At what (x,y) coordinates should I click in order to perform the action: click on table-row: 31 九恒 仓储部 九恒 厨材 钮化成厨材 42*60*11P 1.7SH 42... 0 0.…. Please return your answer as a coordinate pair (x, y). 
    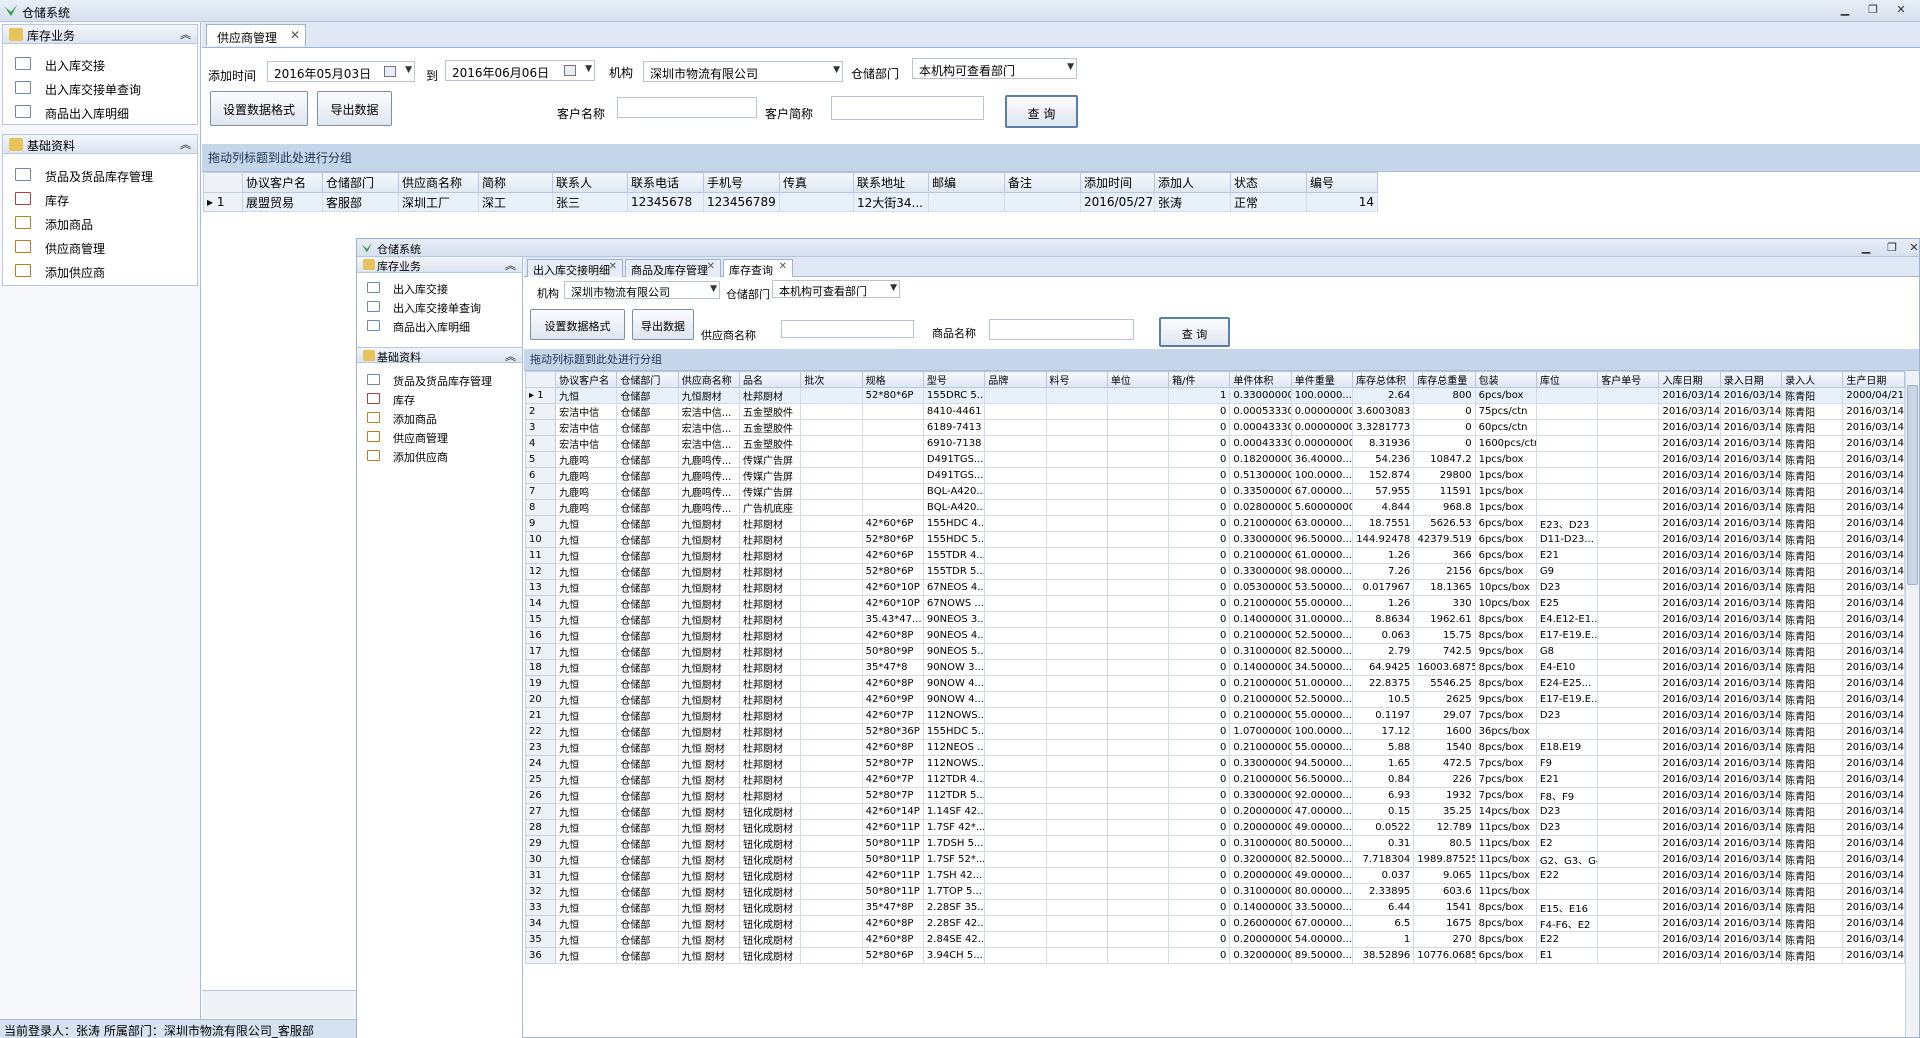
    Looking at the image, I should click on (1214, 875).